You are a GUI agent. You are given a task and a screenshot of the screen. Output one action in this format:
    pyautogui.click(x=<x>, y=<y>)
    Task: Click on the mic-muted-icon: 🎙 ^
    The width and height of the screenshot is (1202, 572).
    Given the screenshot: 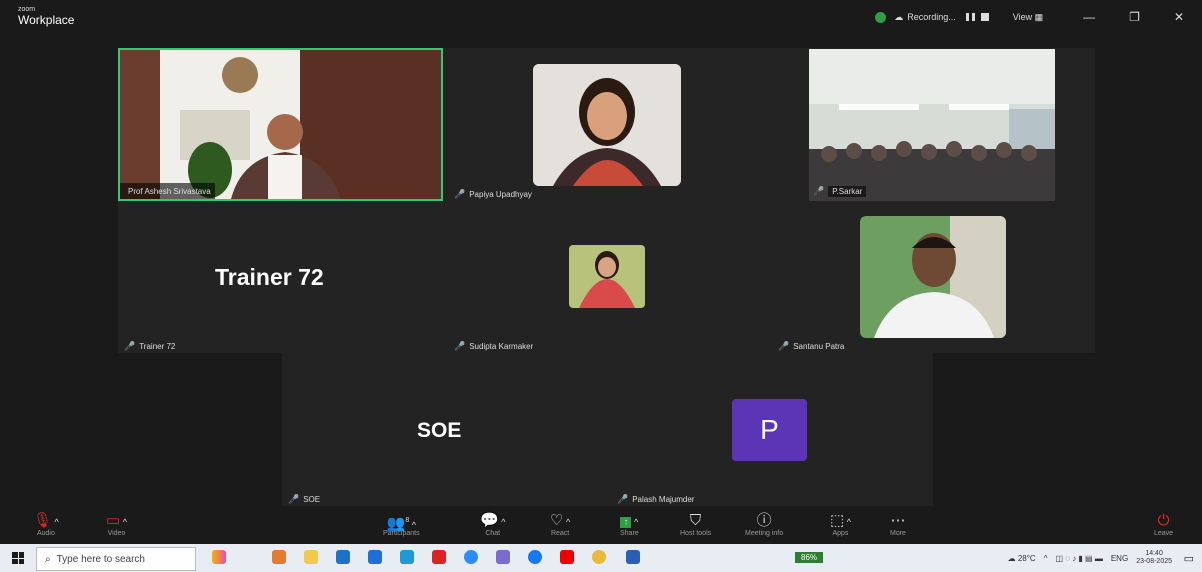 What is the action you would take?
    pyautogui.click(x=46, y=520)
    